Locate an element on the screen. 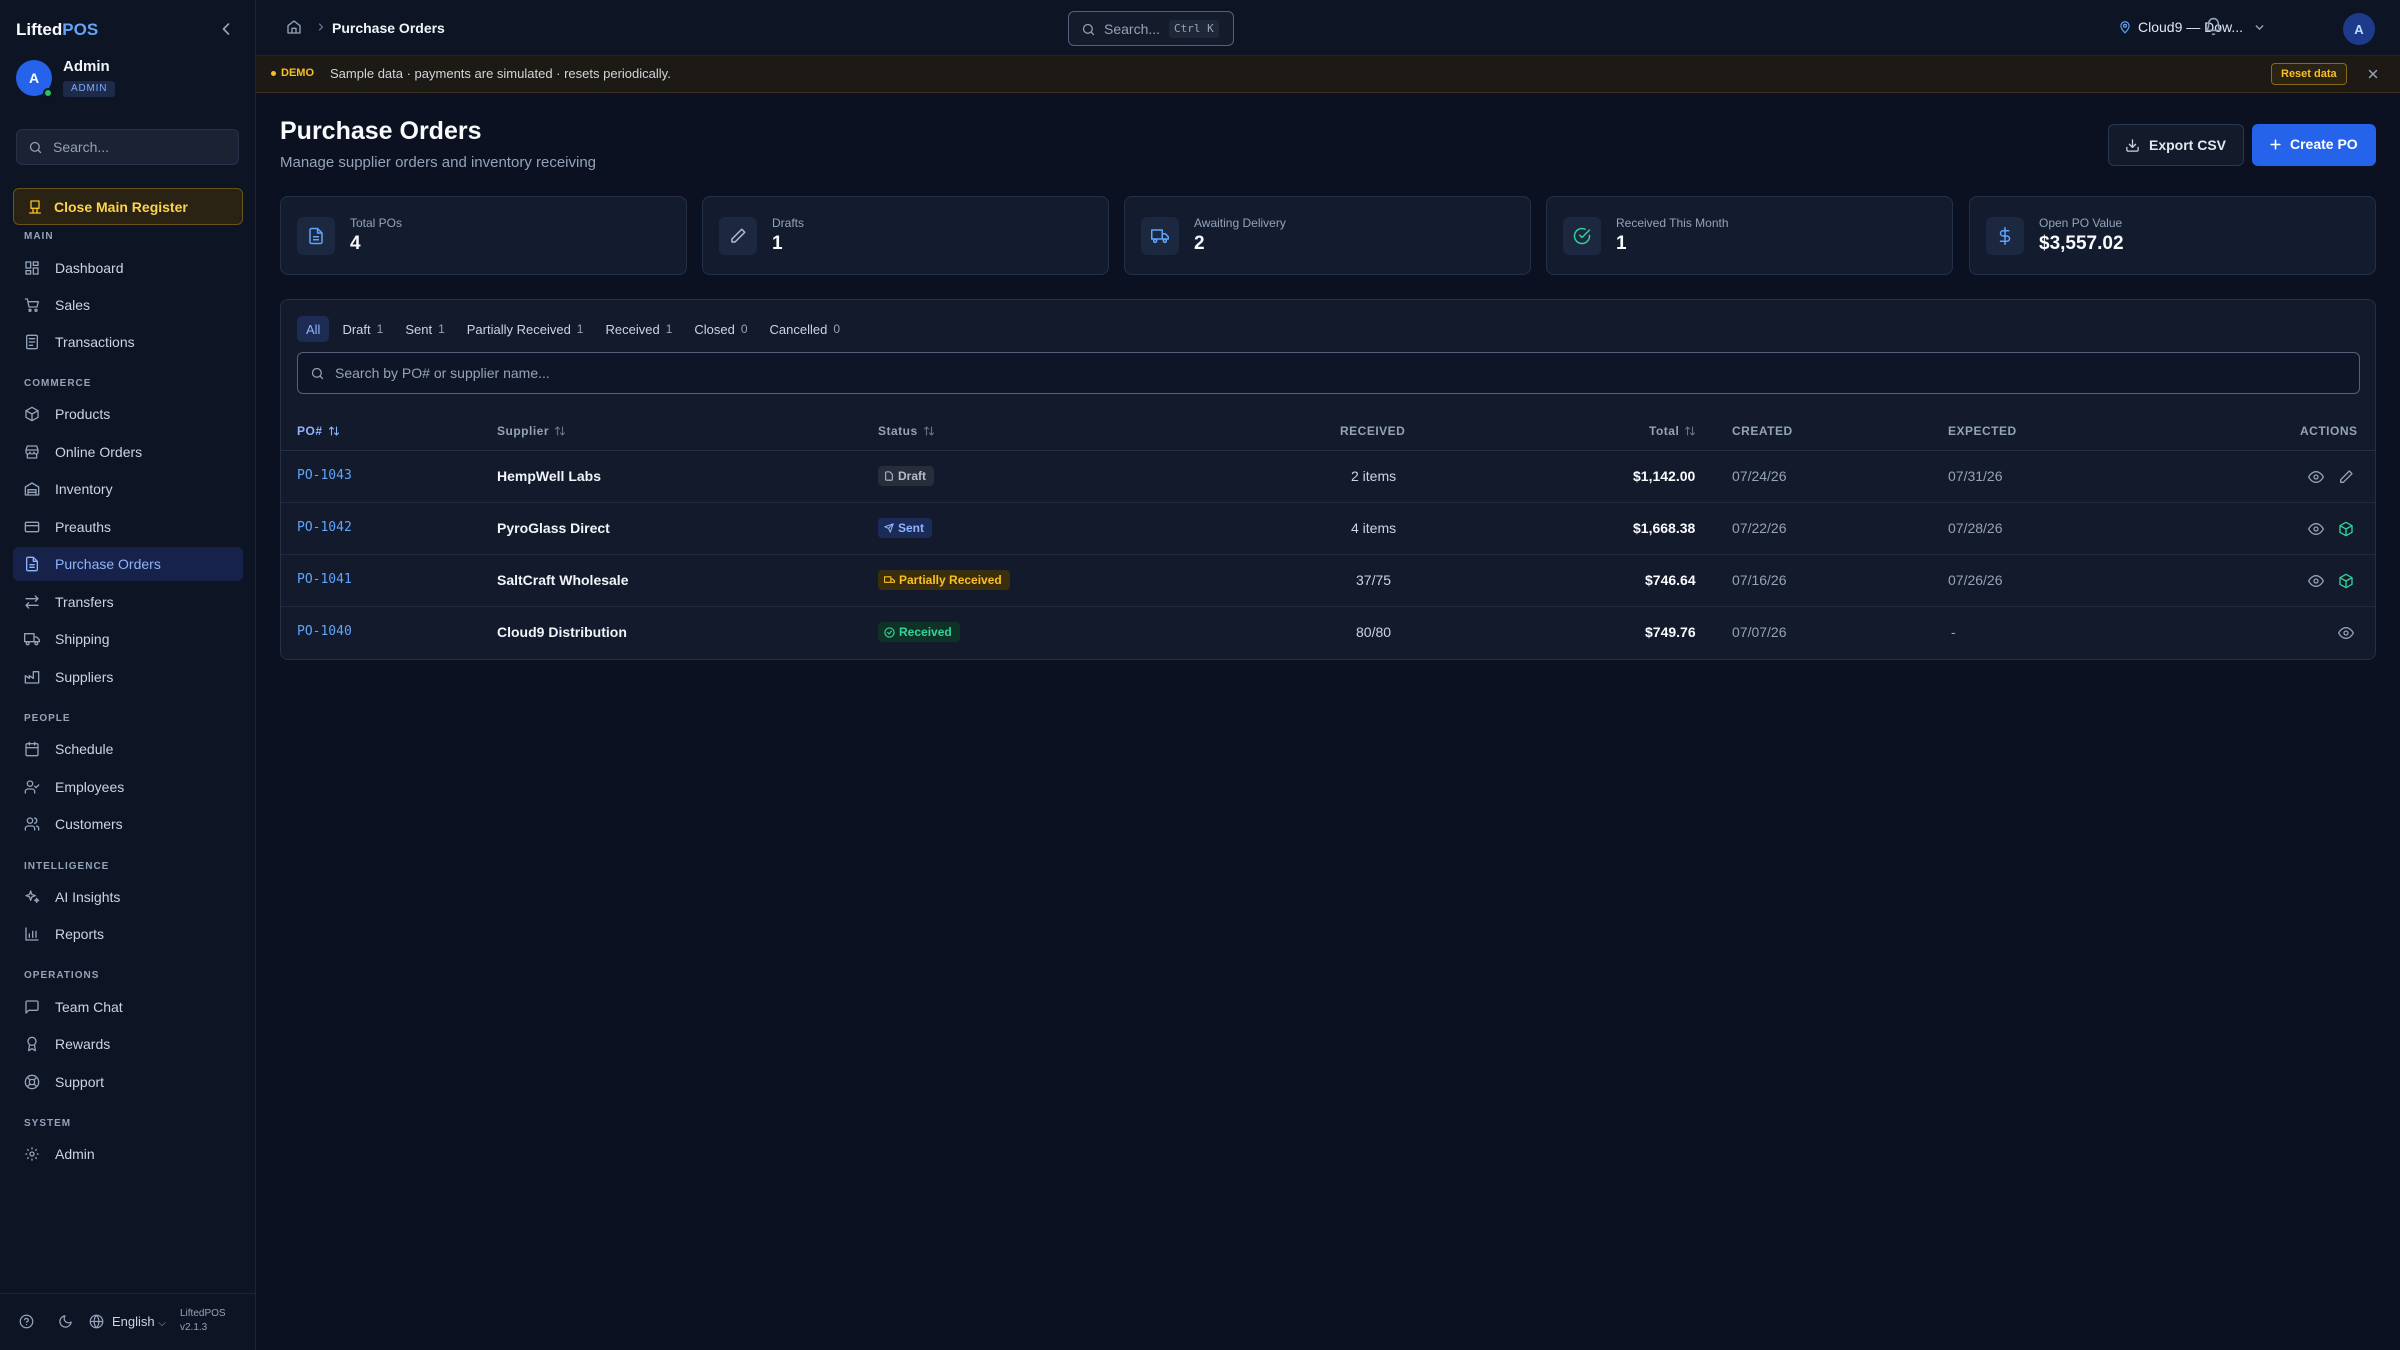  export-csv-button: Export CSV is located at coordinates (2176, 145).